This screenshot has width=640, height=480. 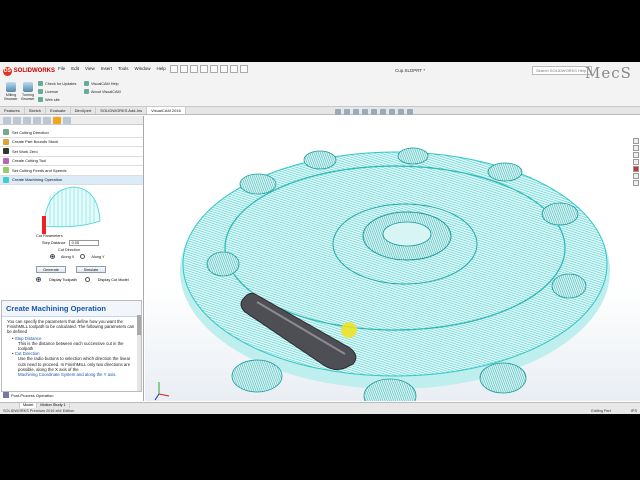 I want to click on menu-edit: Edit, so click(x=75, y=68).